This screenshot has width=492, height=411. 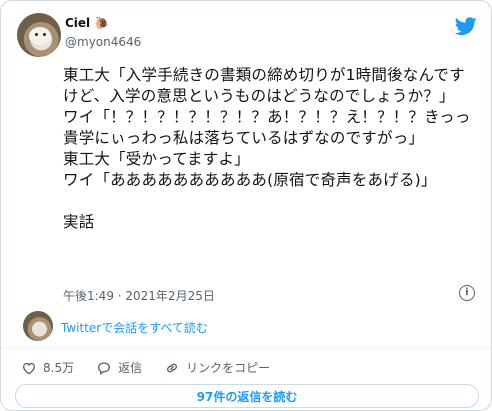 I want to click on reply-icon, so click(x=104, y=368).